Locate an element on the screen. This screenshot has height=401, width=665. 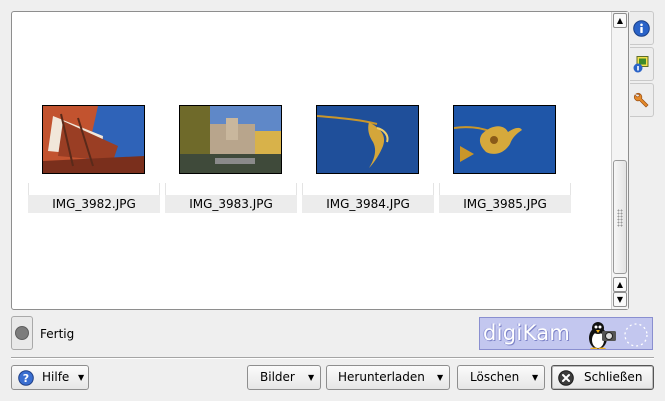
close-icon is located at coordinates (566, 378).